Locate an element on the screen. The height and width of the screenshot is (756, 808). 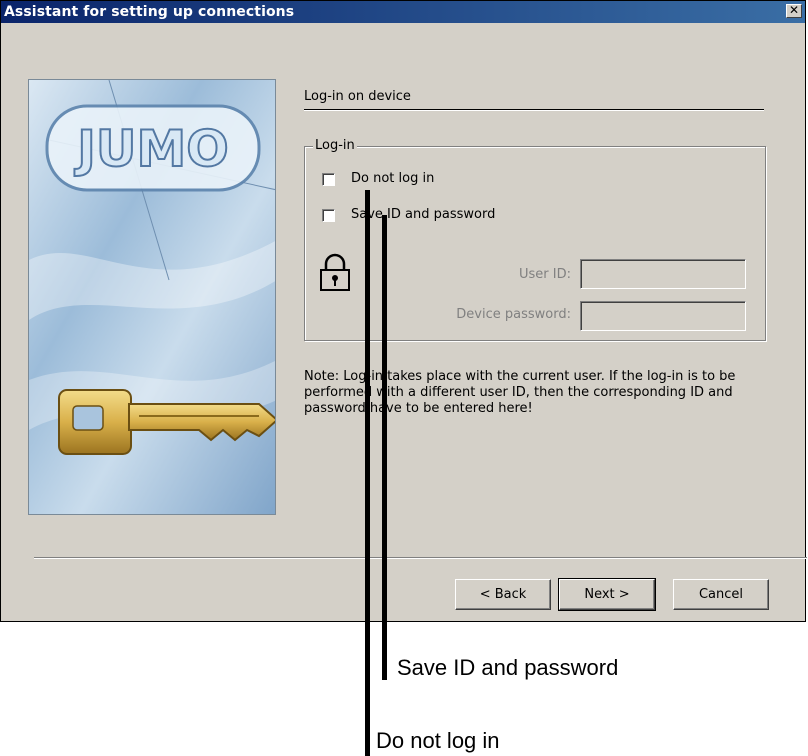
callout-line-do-not-login is located at coordinates (367, 473).